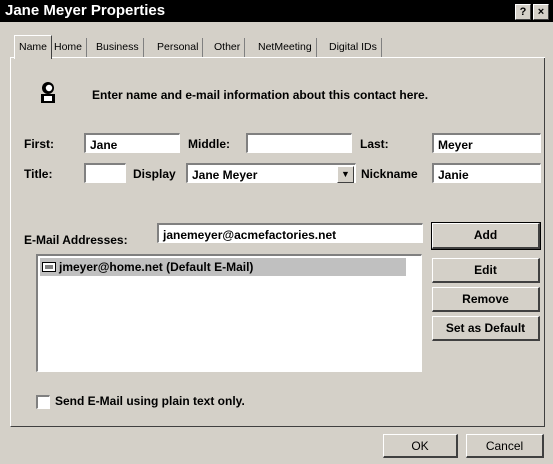 This screenshot has height=464, width=553. Describe the element at coordinates (486, 328) in the screenshot. I see `set-as-default-button: Set as Default` at that location.